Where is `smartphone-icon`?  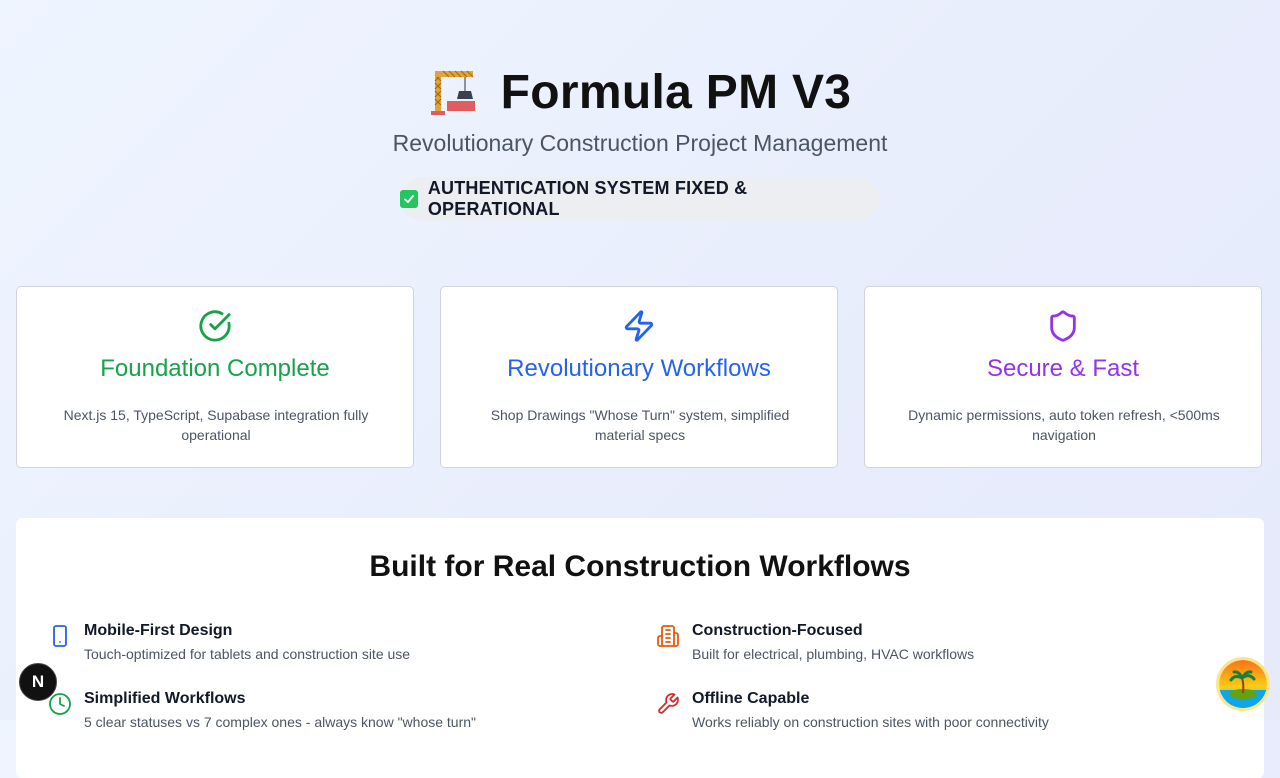
smartphone-icon is located at coordinates (60, 636).